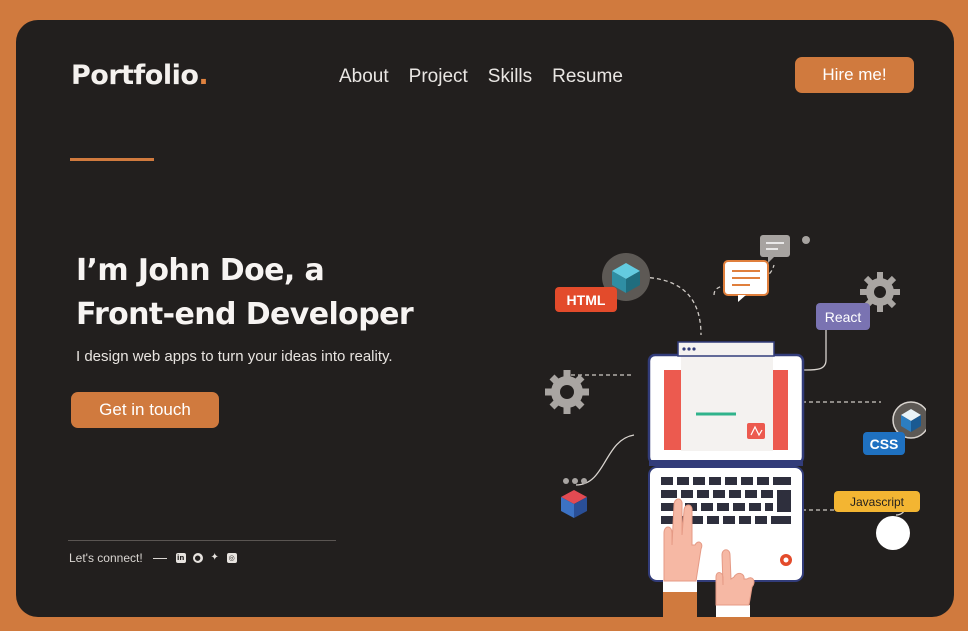  I want to click on social-connect: Let's connect! in ● ✦ ◎, so click(153, 558).